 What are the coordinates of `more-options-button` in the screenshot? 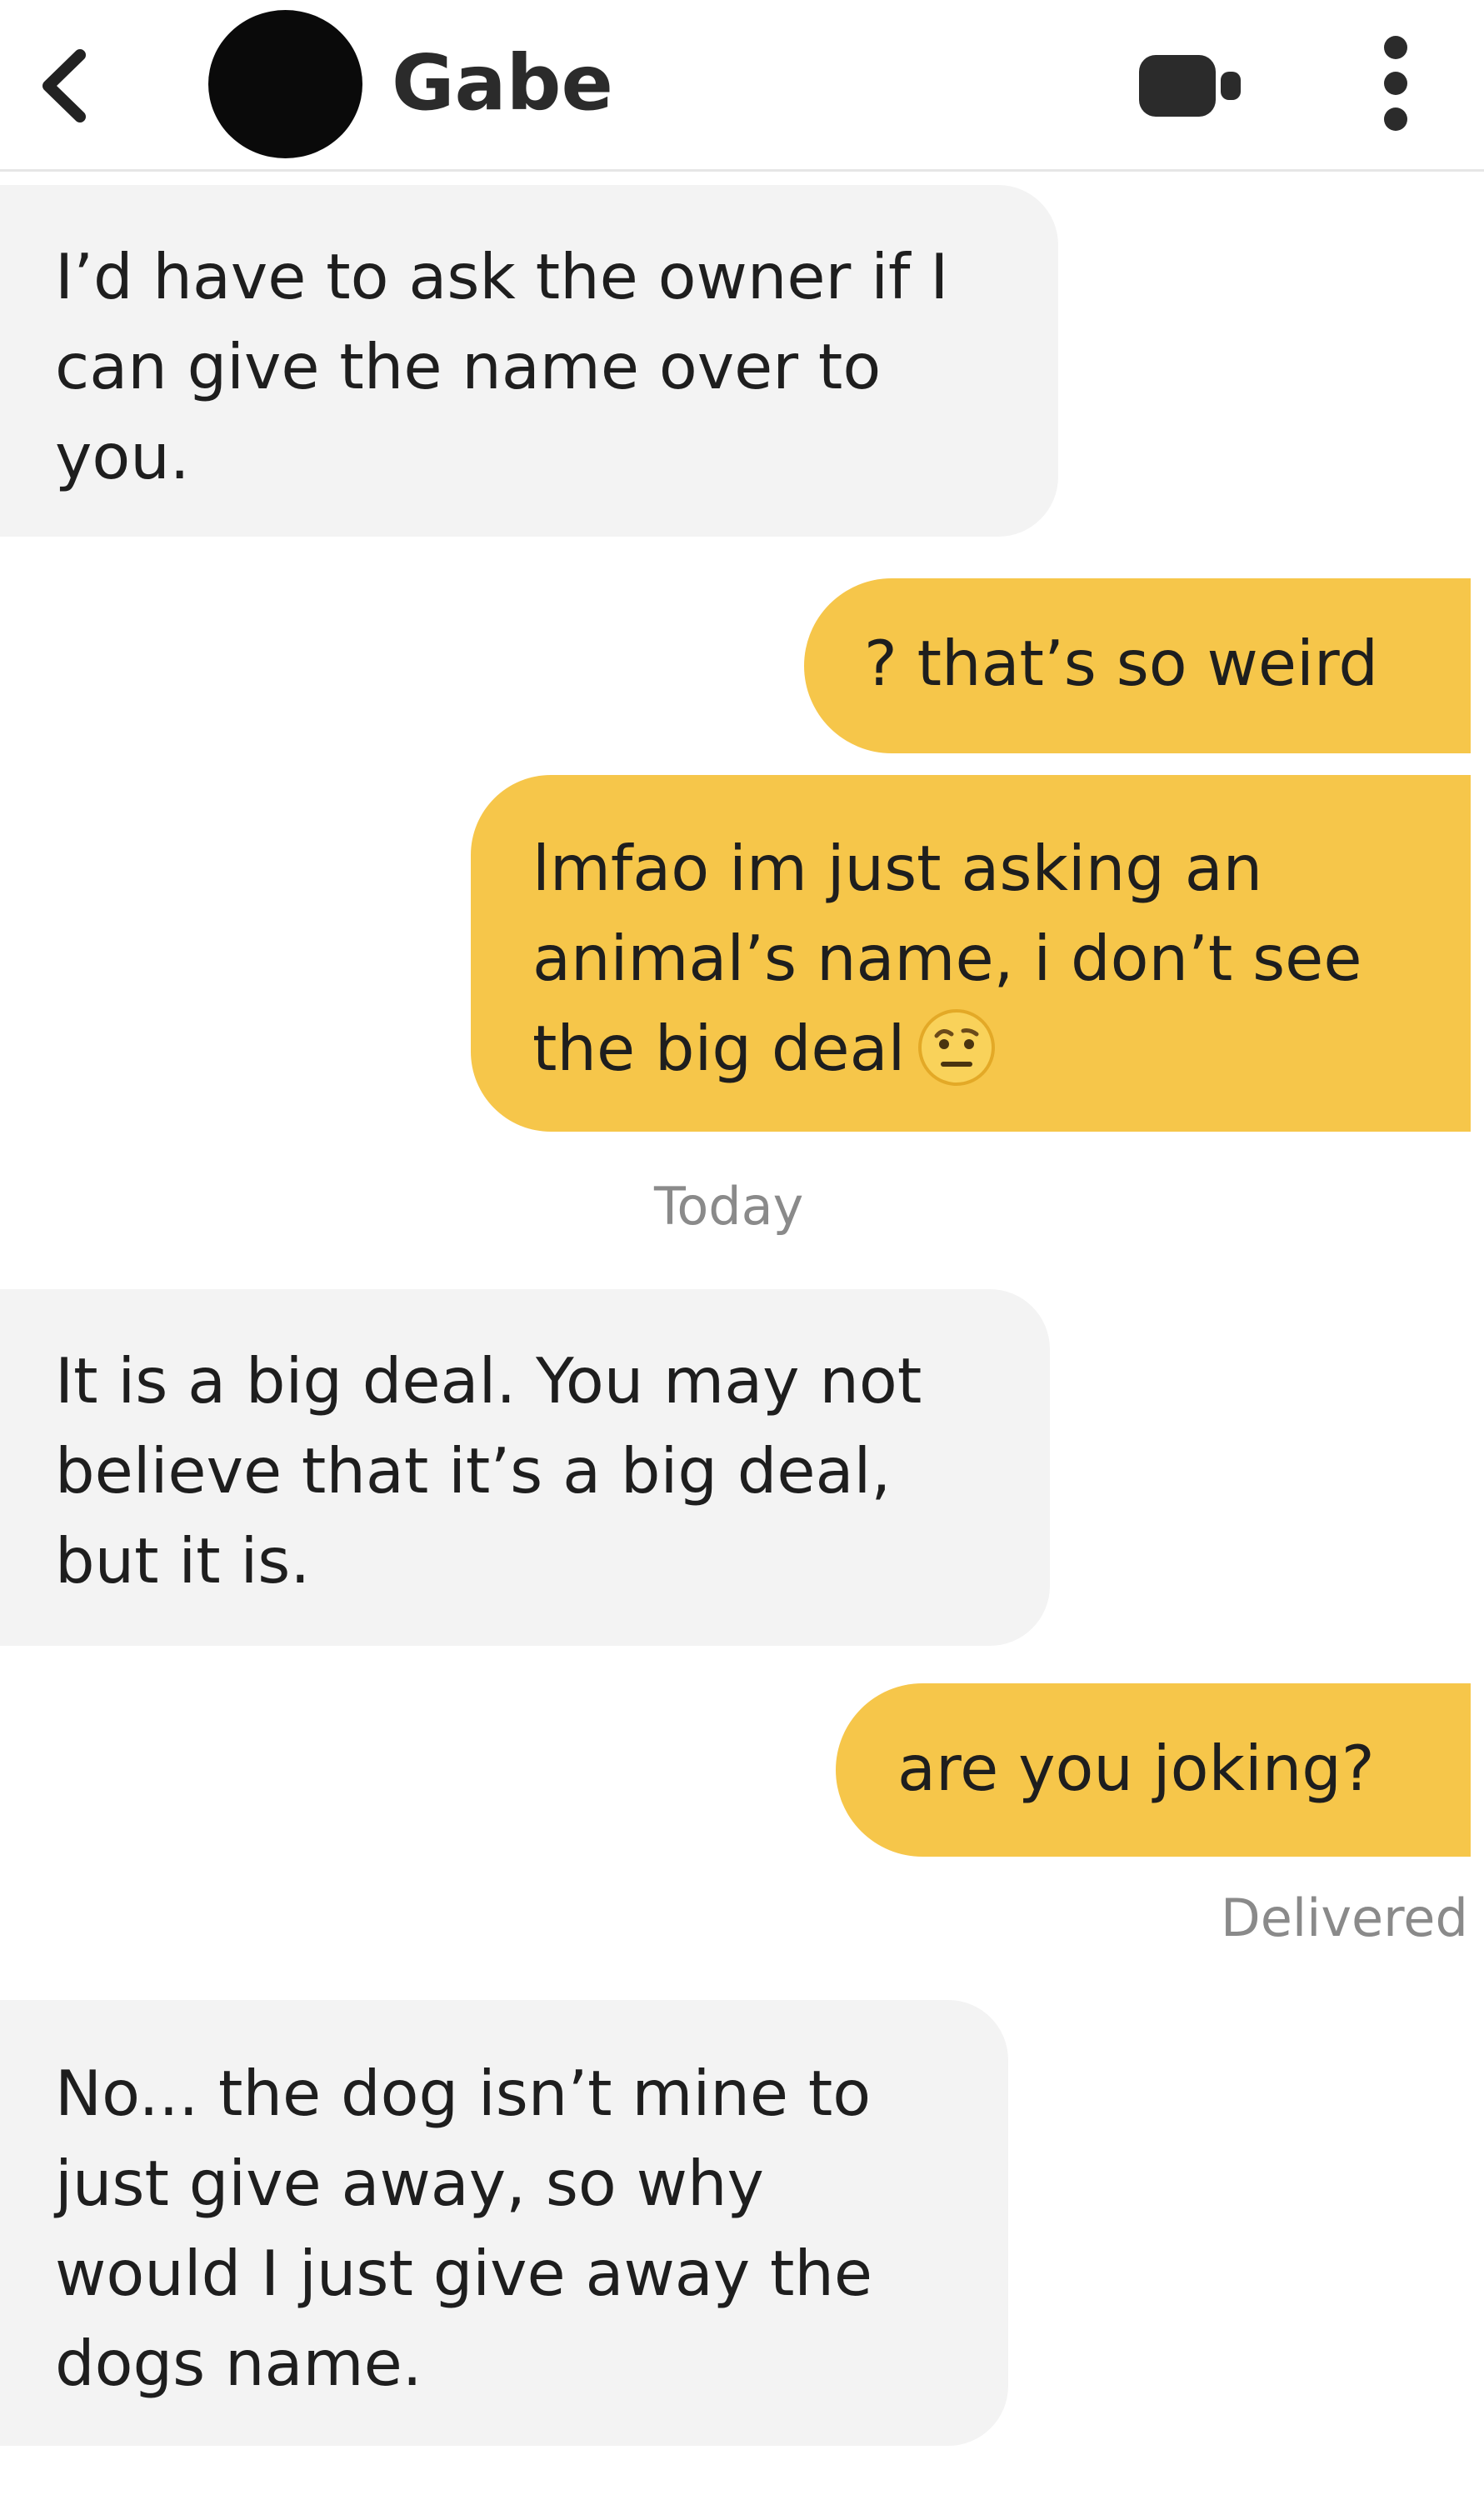 It's located at (1396, 83).